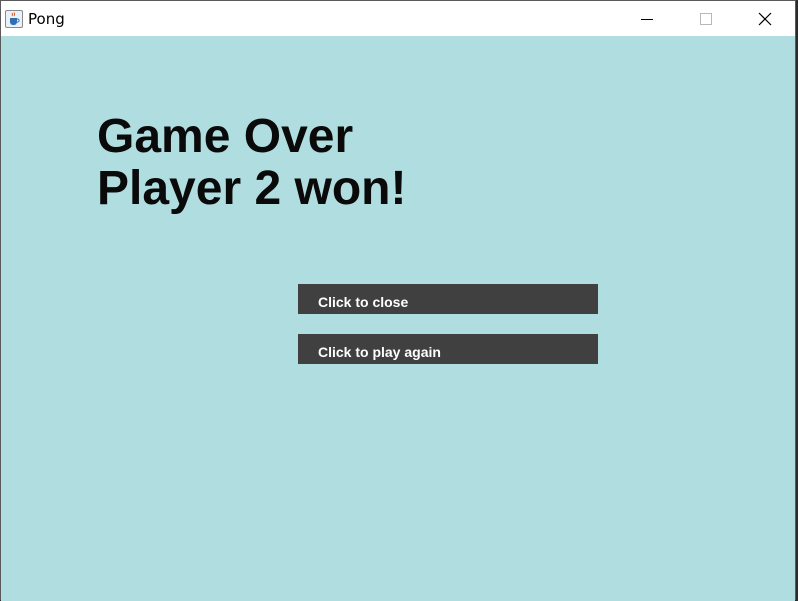 The width and height of the screenshot is (798, 601). I want to click on close-icon, so click(765, 18).